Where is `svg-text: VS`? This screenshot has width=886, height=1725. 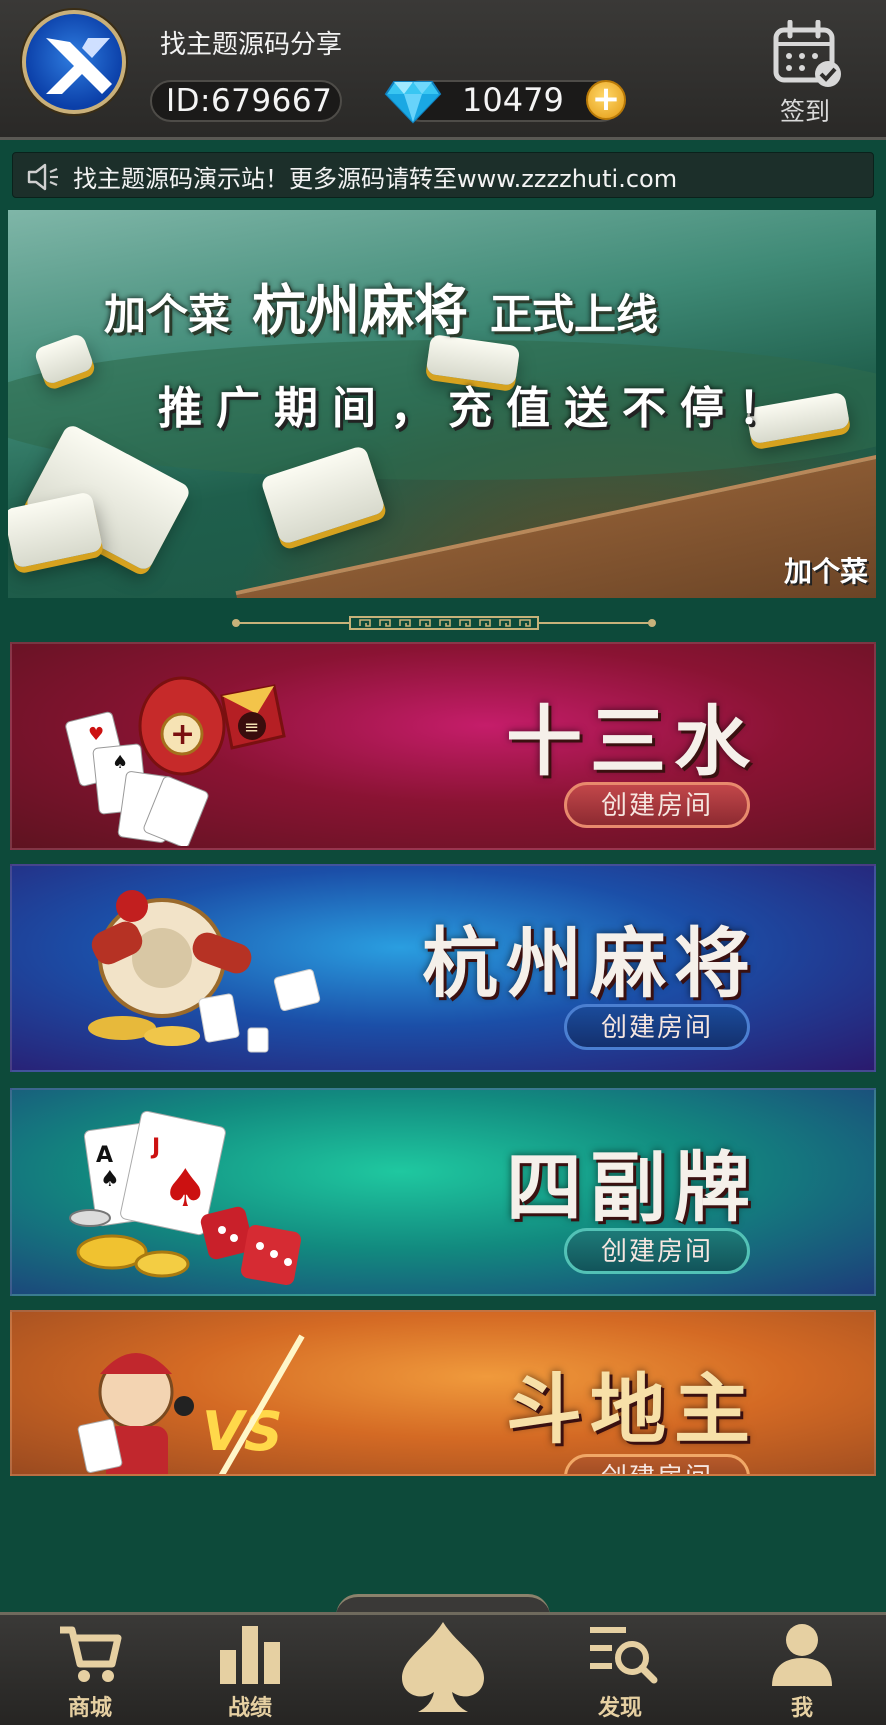
svg-text: VS is located at coordinates (242, 1431).